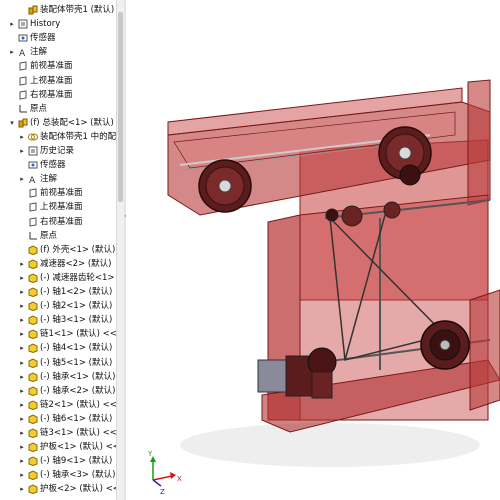  Describe the element at coordinates (33, 137) in the screenshot. I see `mates-icon` at that location.